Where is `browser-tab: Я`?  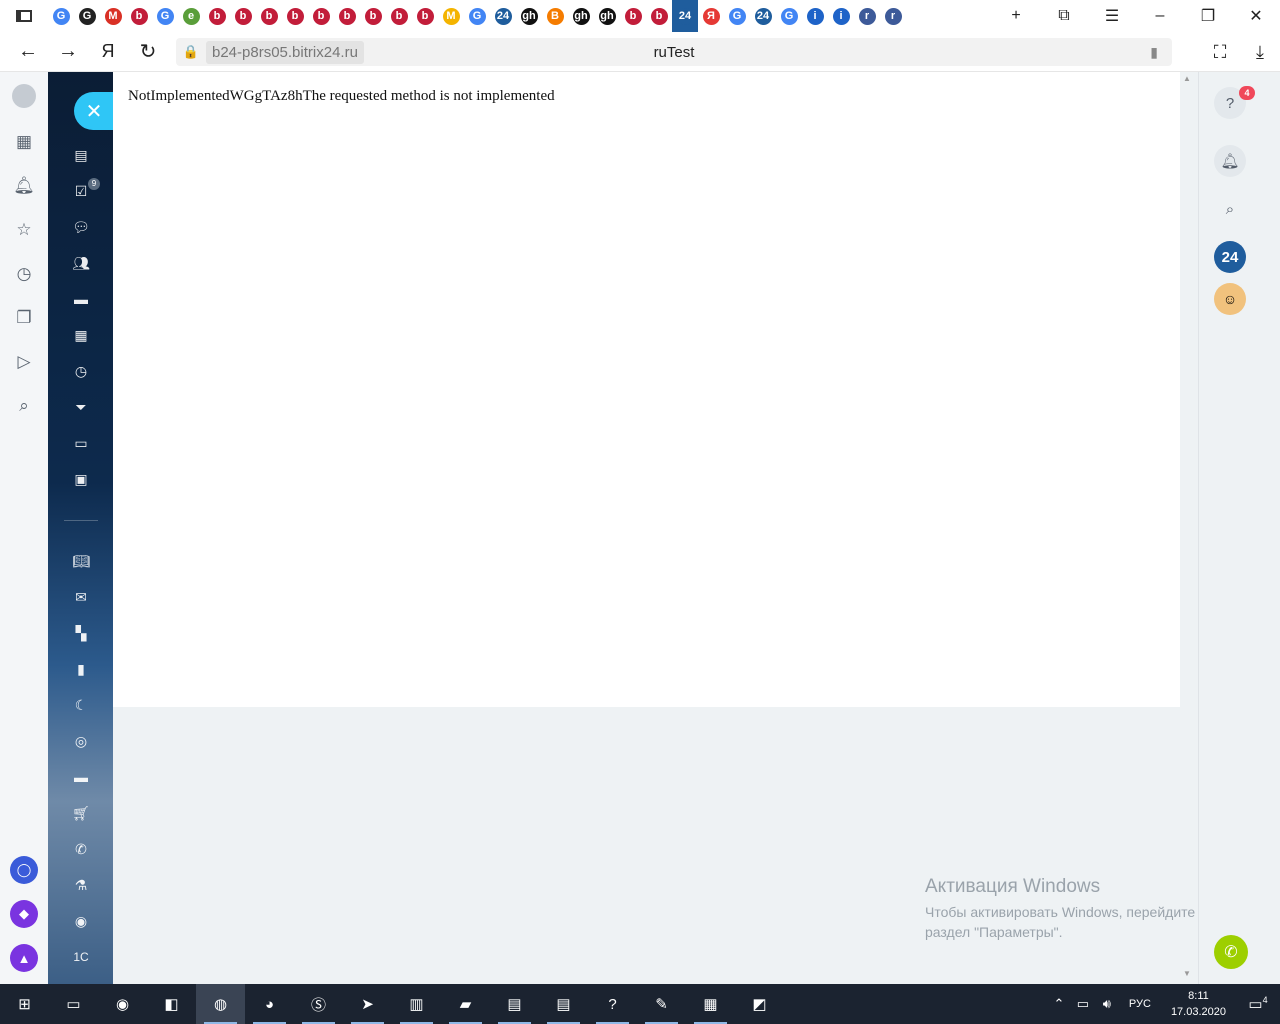 browser-tab: Я is located at coordinates (711, 16).